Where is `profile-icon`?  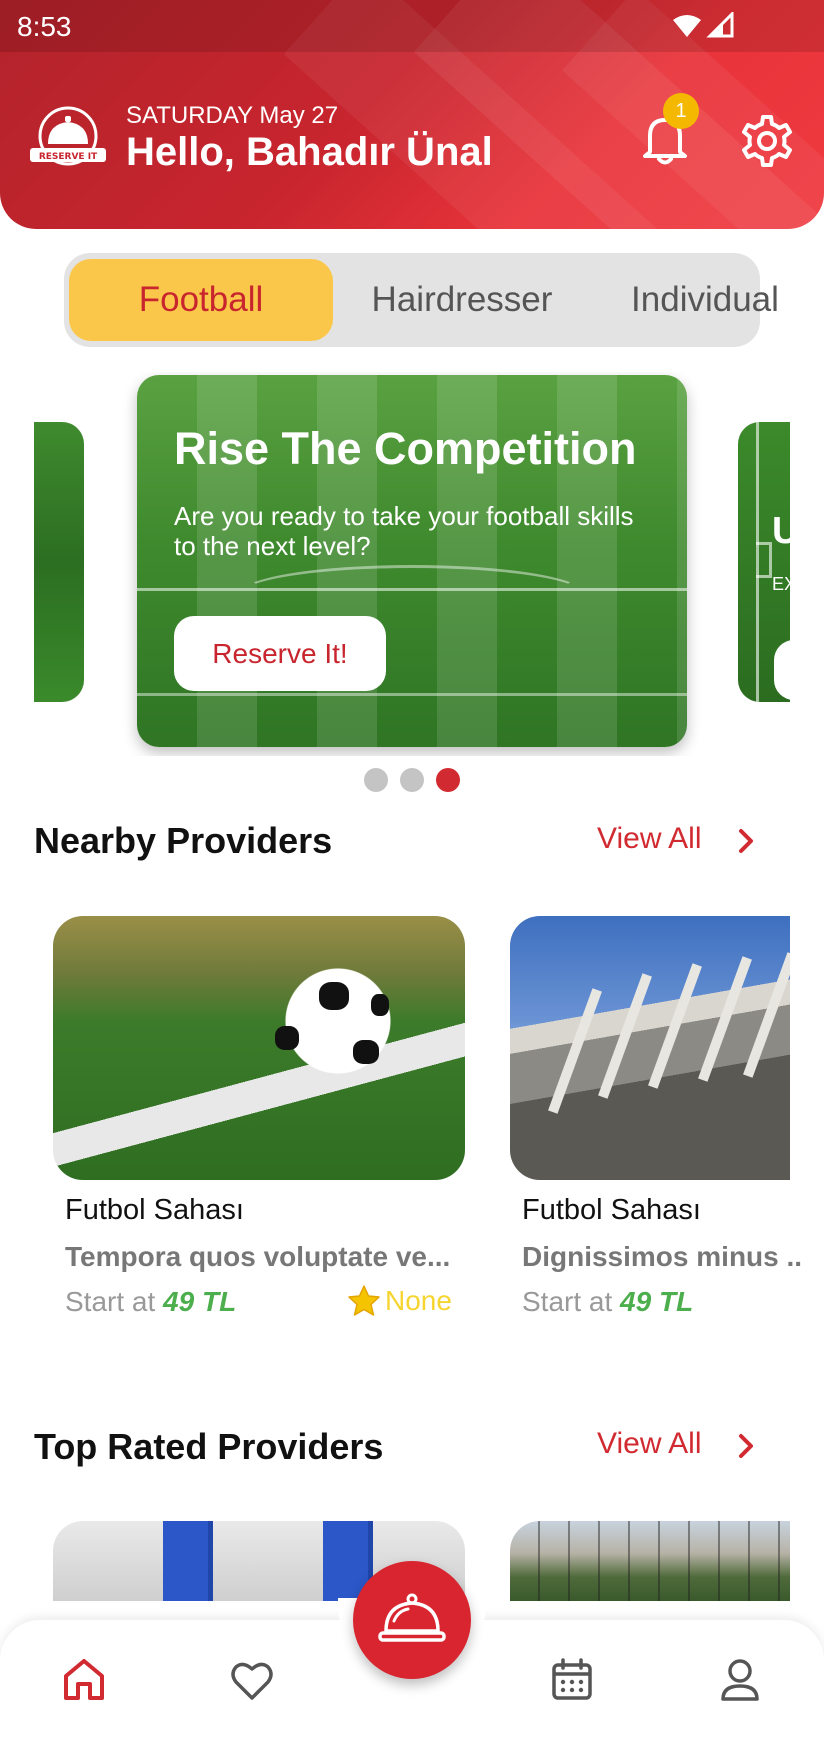
profile-icon is located at coordinates (740, 1680).